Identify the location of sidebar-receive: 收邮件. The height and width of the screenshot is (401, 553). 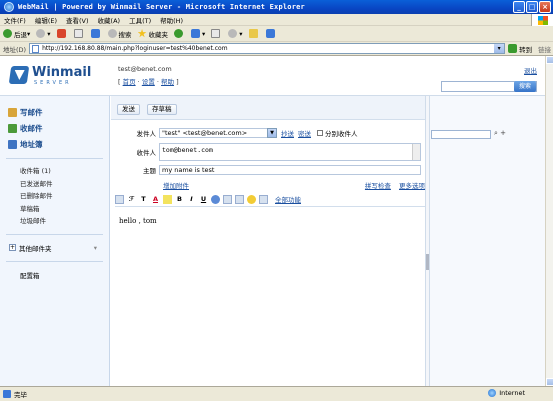
(58, 128).